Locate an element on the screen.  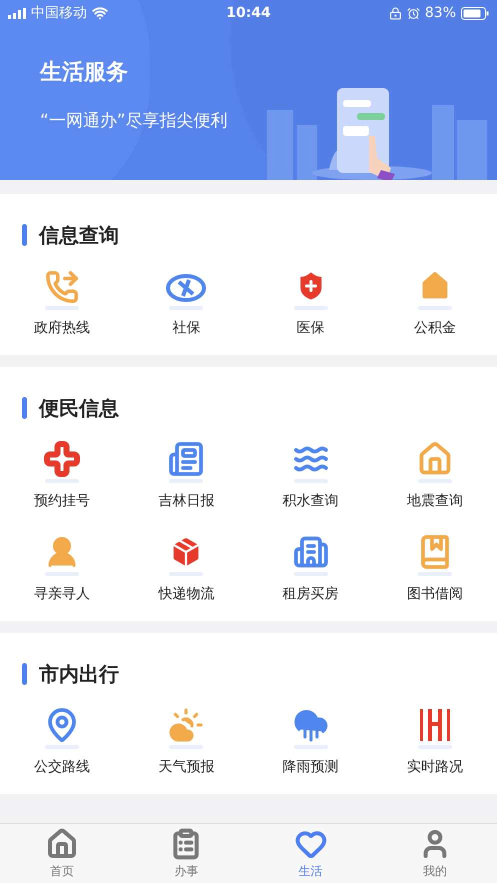
service-label: 积水查询 is located at coordinates (310, 501).